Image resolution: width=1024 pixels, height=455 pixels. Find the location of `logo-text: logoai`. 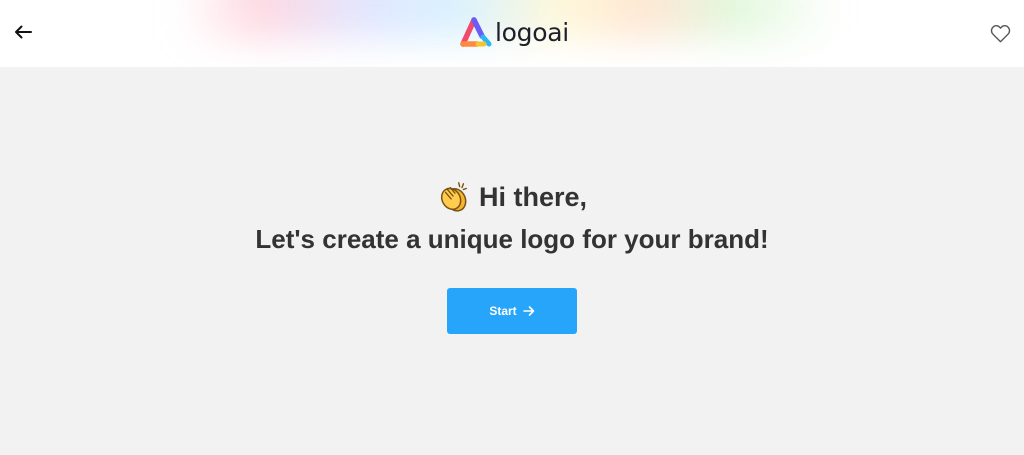

logo-text: logoai is located at coordinates (532, 32).